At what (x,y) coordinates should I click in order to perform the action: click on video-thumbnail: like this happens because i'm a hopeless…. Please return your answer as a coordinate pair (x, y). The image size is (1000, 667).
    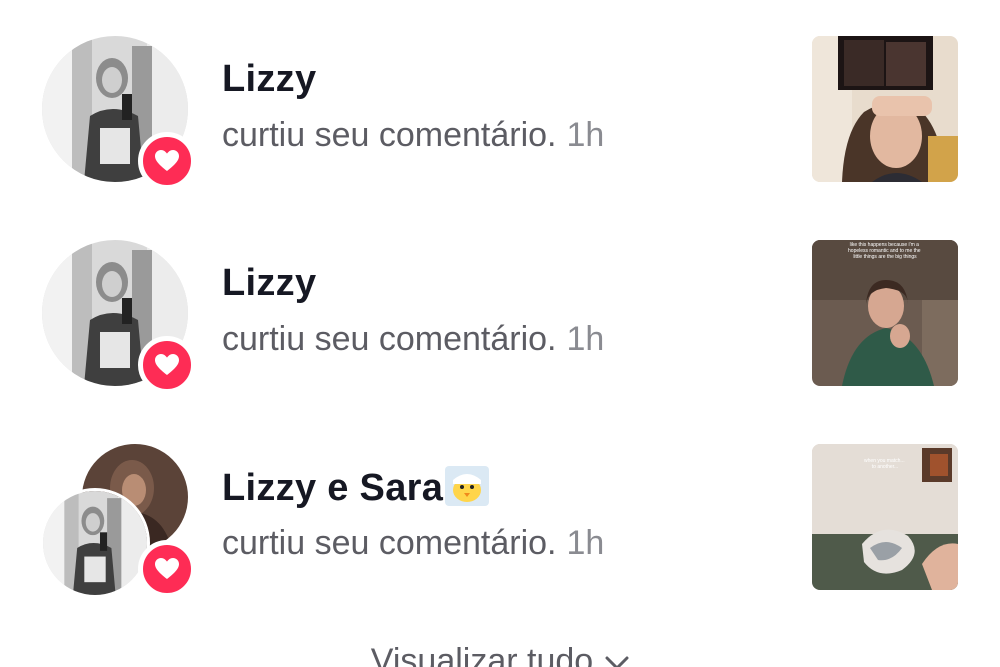
    Looking at the image, I should click on (885, 313).